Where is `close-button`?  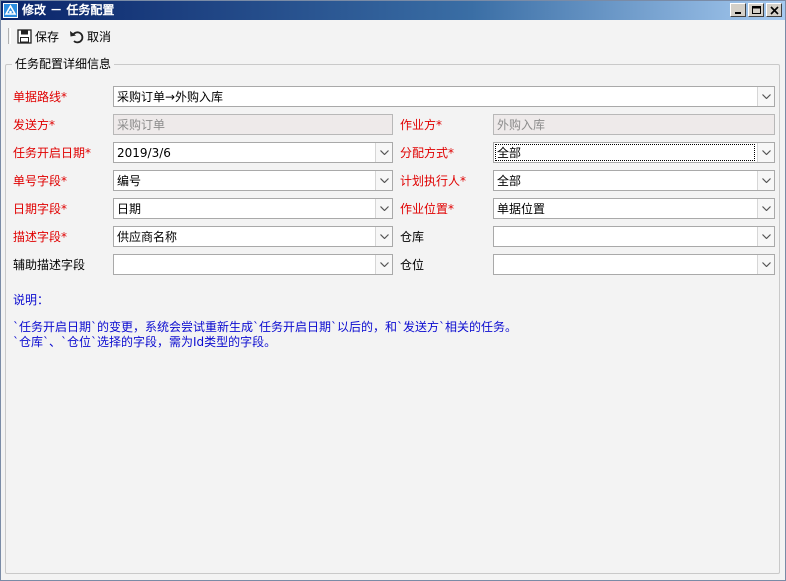
close-button is located at coordinates (774, 10).